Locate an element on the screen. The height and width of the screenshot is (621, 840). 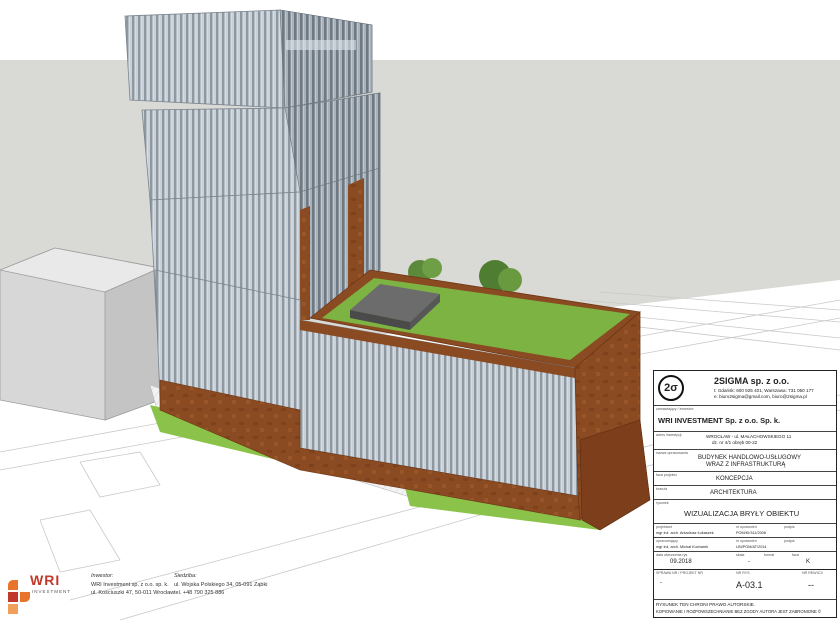
stage-row: faza projektu KONCEPCJA is located at coordinates (745, 478).